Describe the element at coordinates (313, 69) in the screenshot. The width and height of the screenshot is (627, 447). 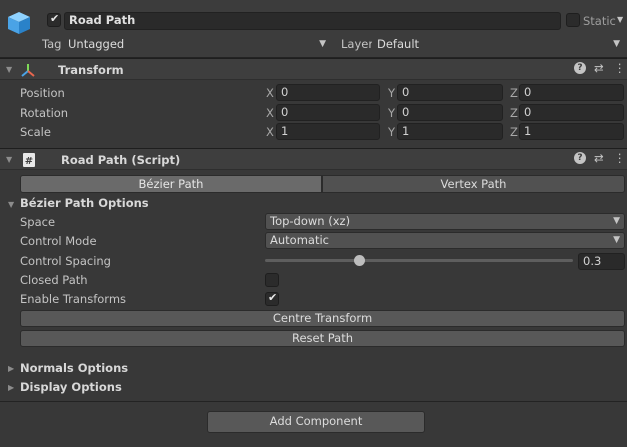
I see `transform-header: ▼ Transform ? ⇄ ⋮` at that location.